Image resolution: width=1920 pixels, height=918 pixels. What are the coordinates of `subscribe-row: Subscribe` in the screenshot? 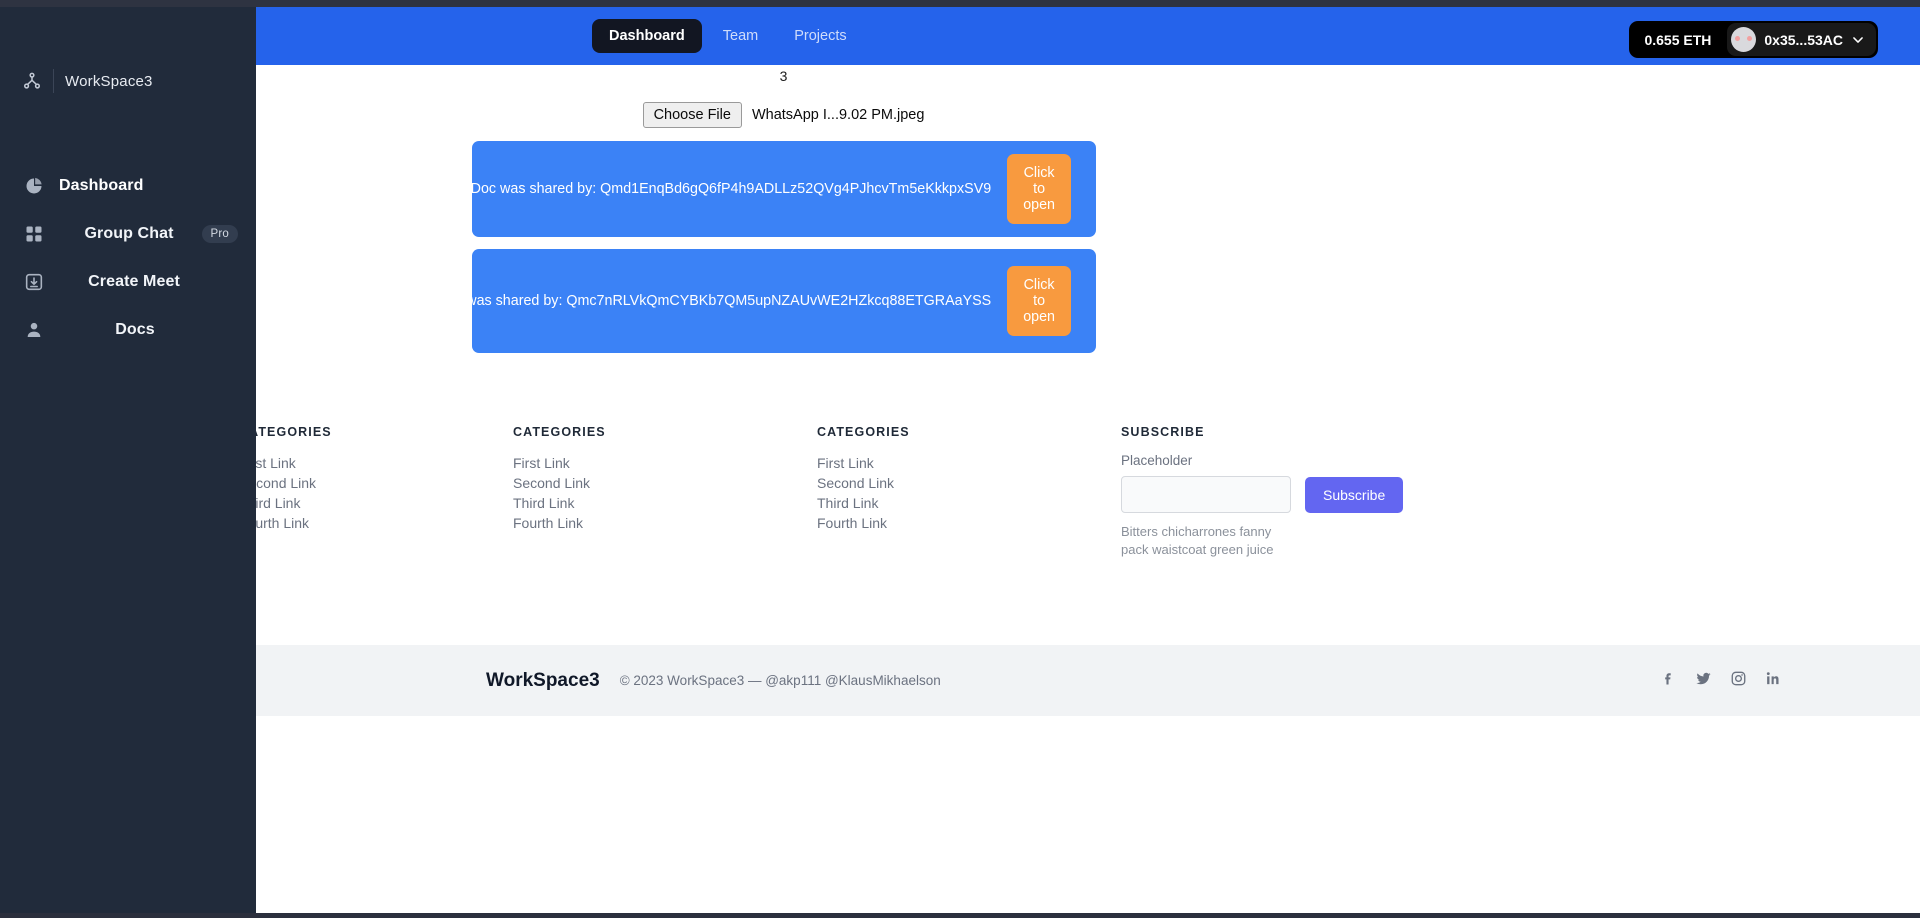 It's located at (1321, 494).